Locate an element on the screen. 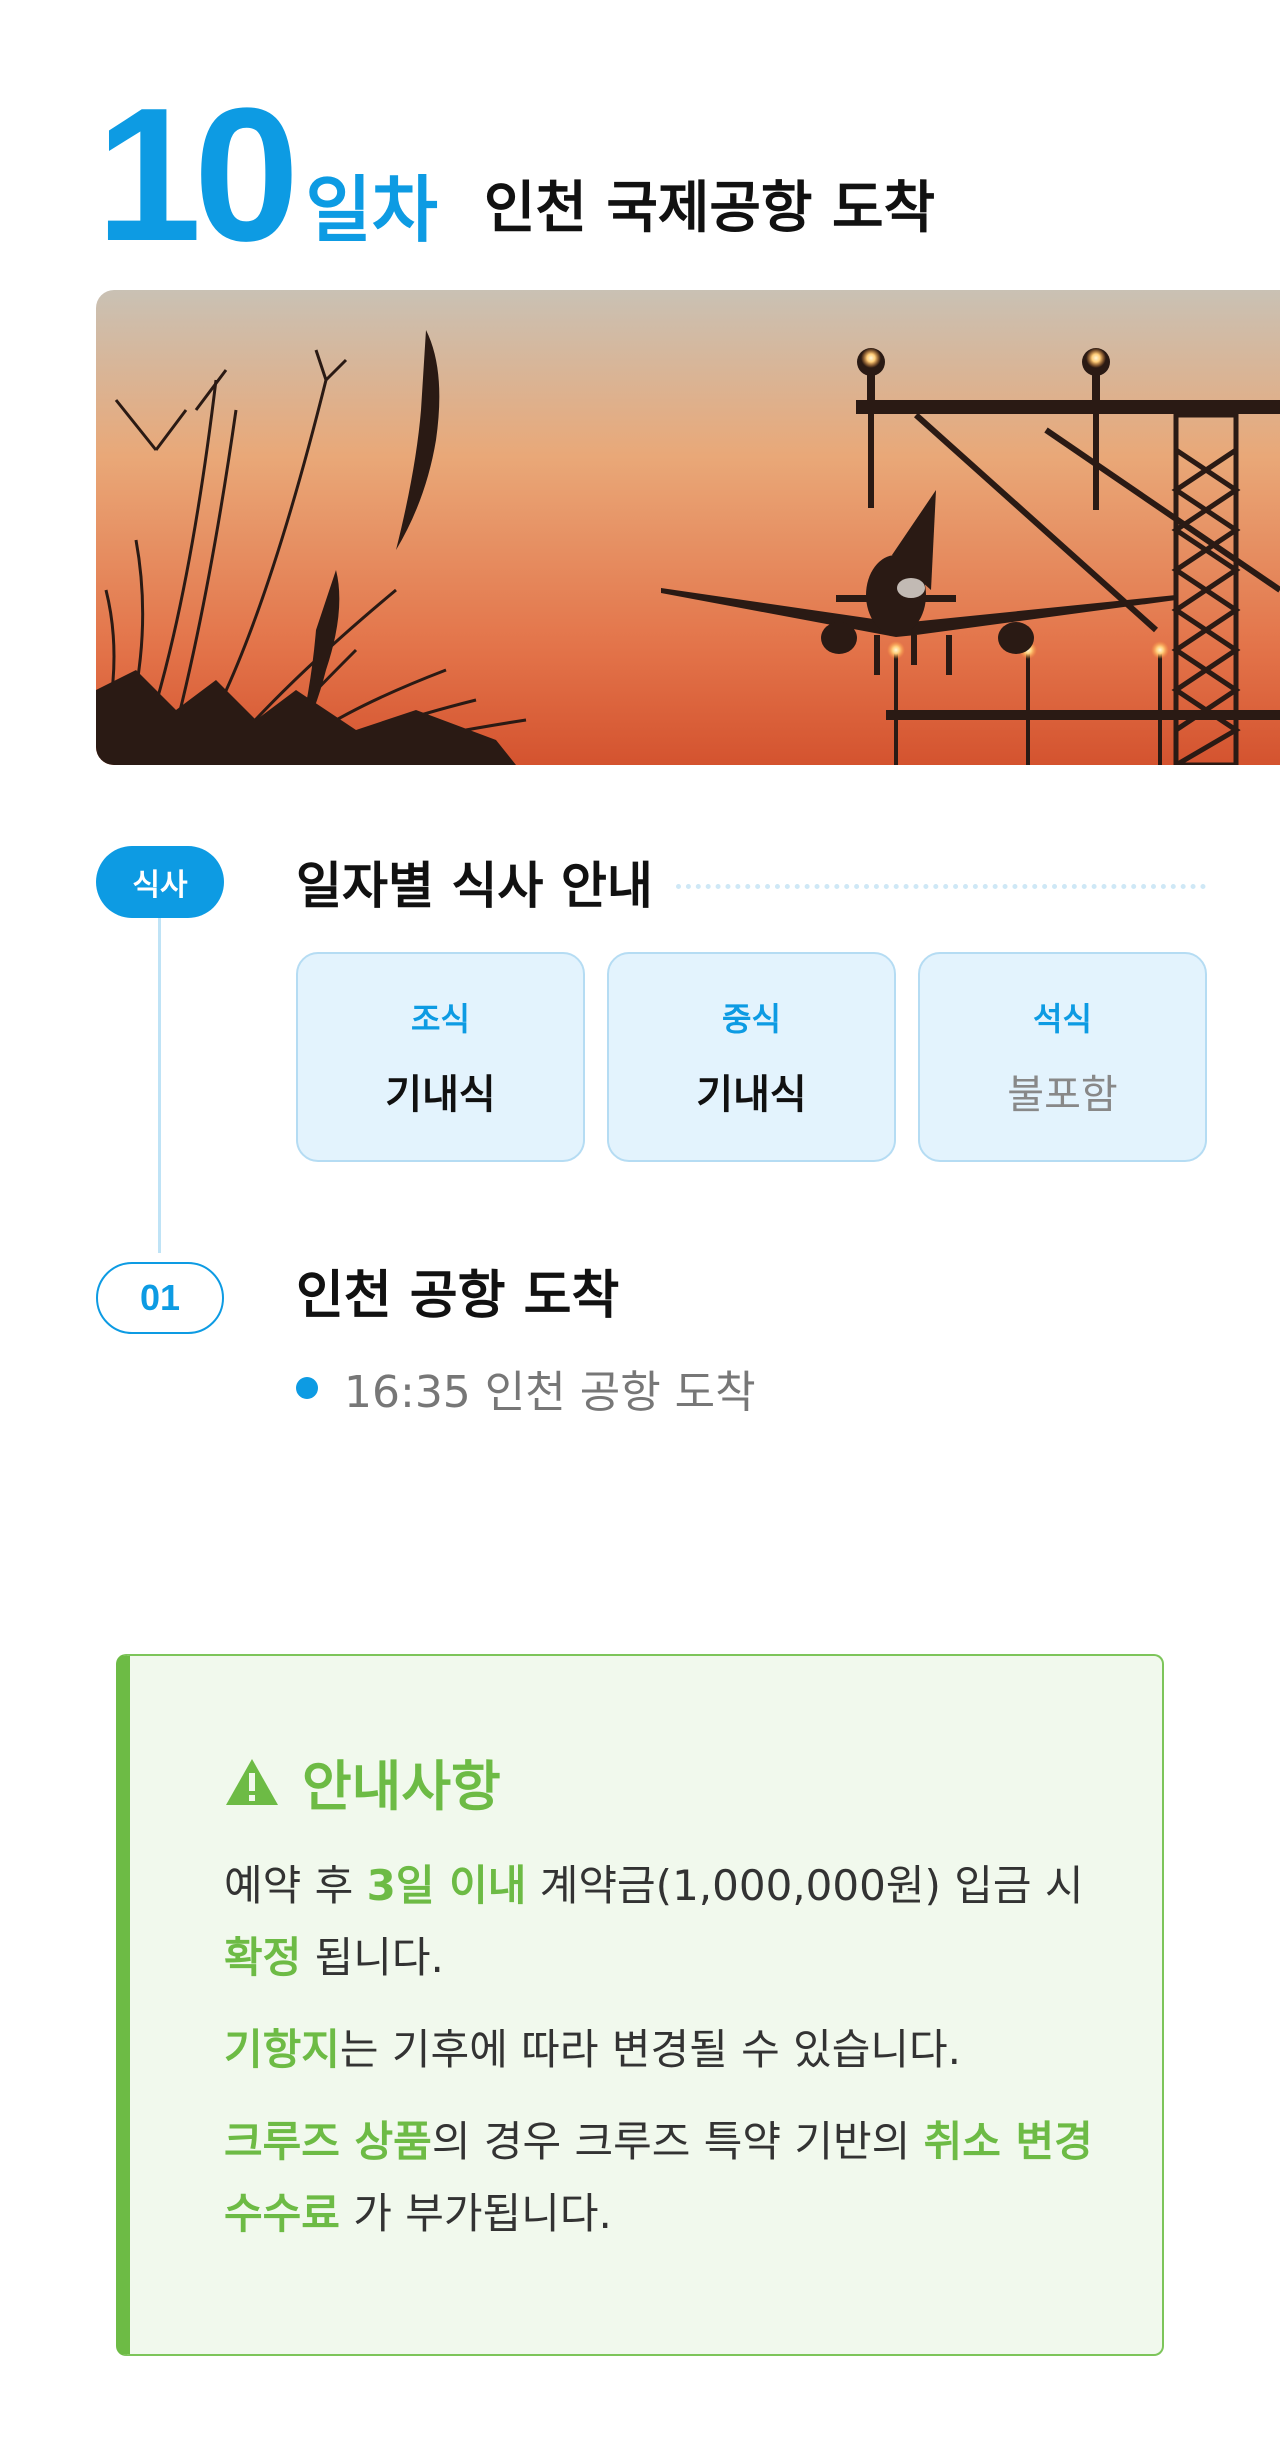 This screenshot has height=2456, width=1280. notice-paragraph: 크루즈 상품의 경우 크루즈 특약 기반의 취소 변경 수수료 가 부가됩니다. is located at coordinates (674, 2178).